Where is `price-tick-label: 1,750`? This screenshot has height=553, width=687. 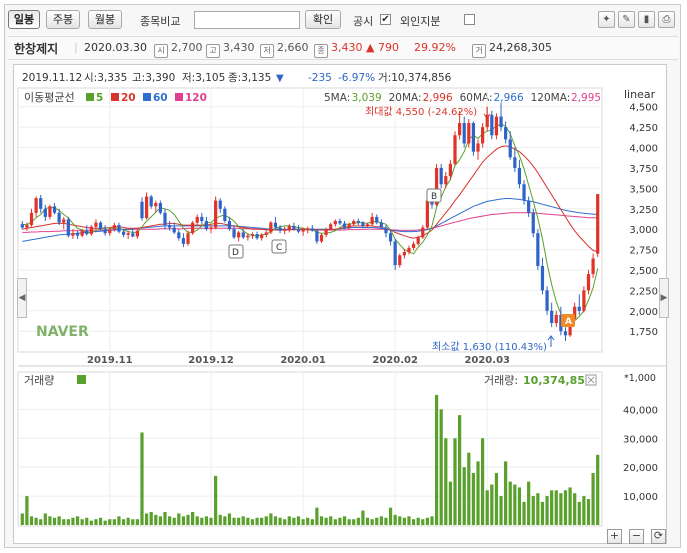
price-tick-label: 1,750 is located at coordinates (643, 332).